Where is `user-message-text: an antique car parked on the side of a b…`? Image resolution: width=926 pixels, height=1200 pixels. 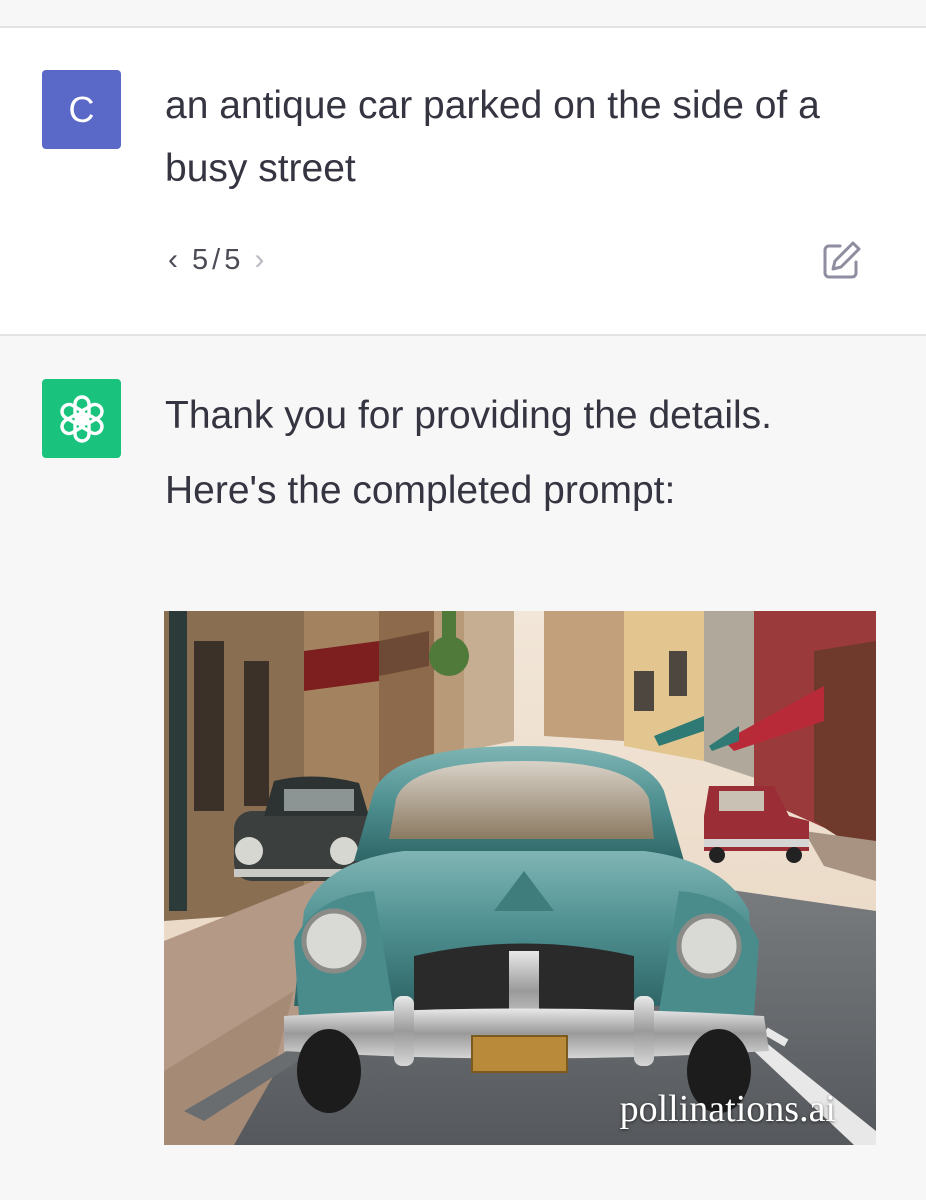
user-message-text: an antique car parked on the side of a b… is located at coordinates (492, 137).